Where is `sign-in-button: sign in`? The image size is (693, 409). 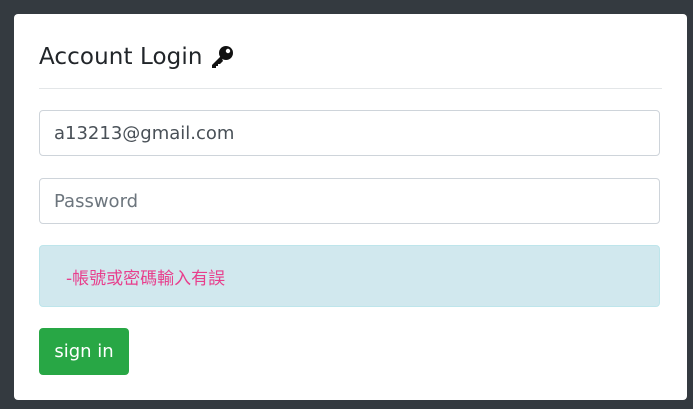 sign-in-button: sign in is located at coordinates (84, 351).